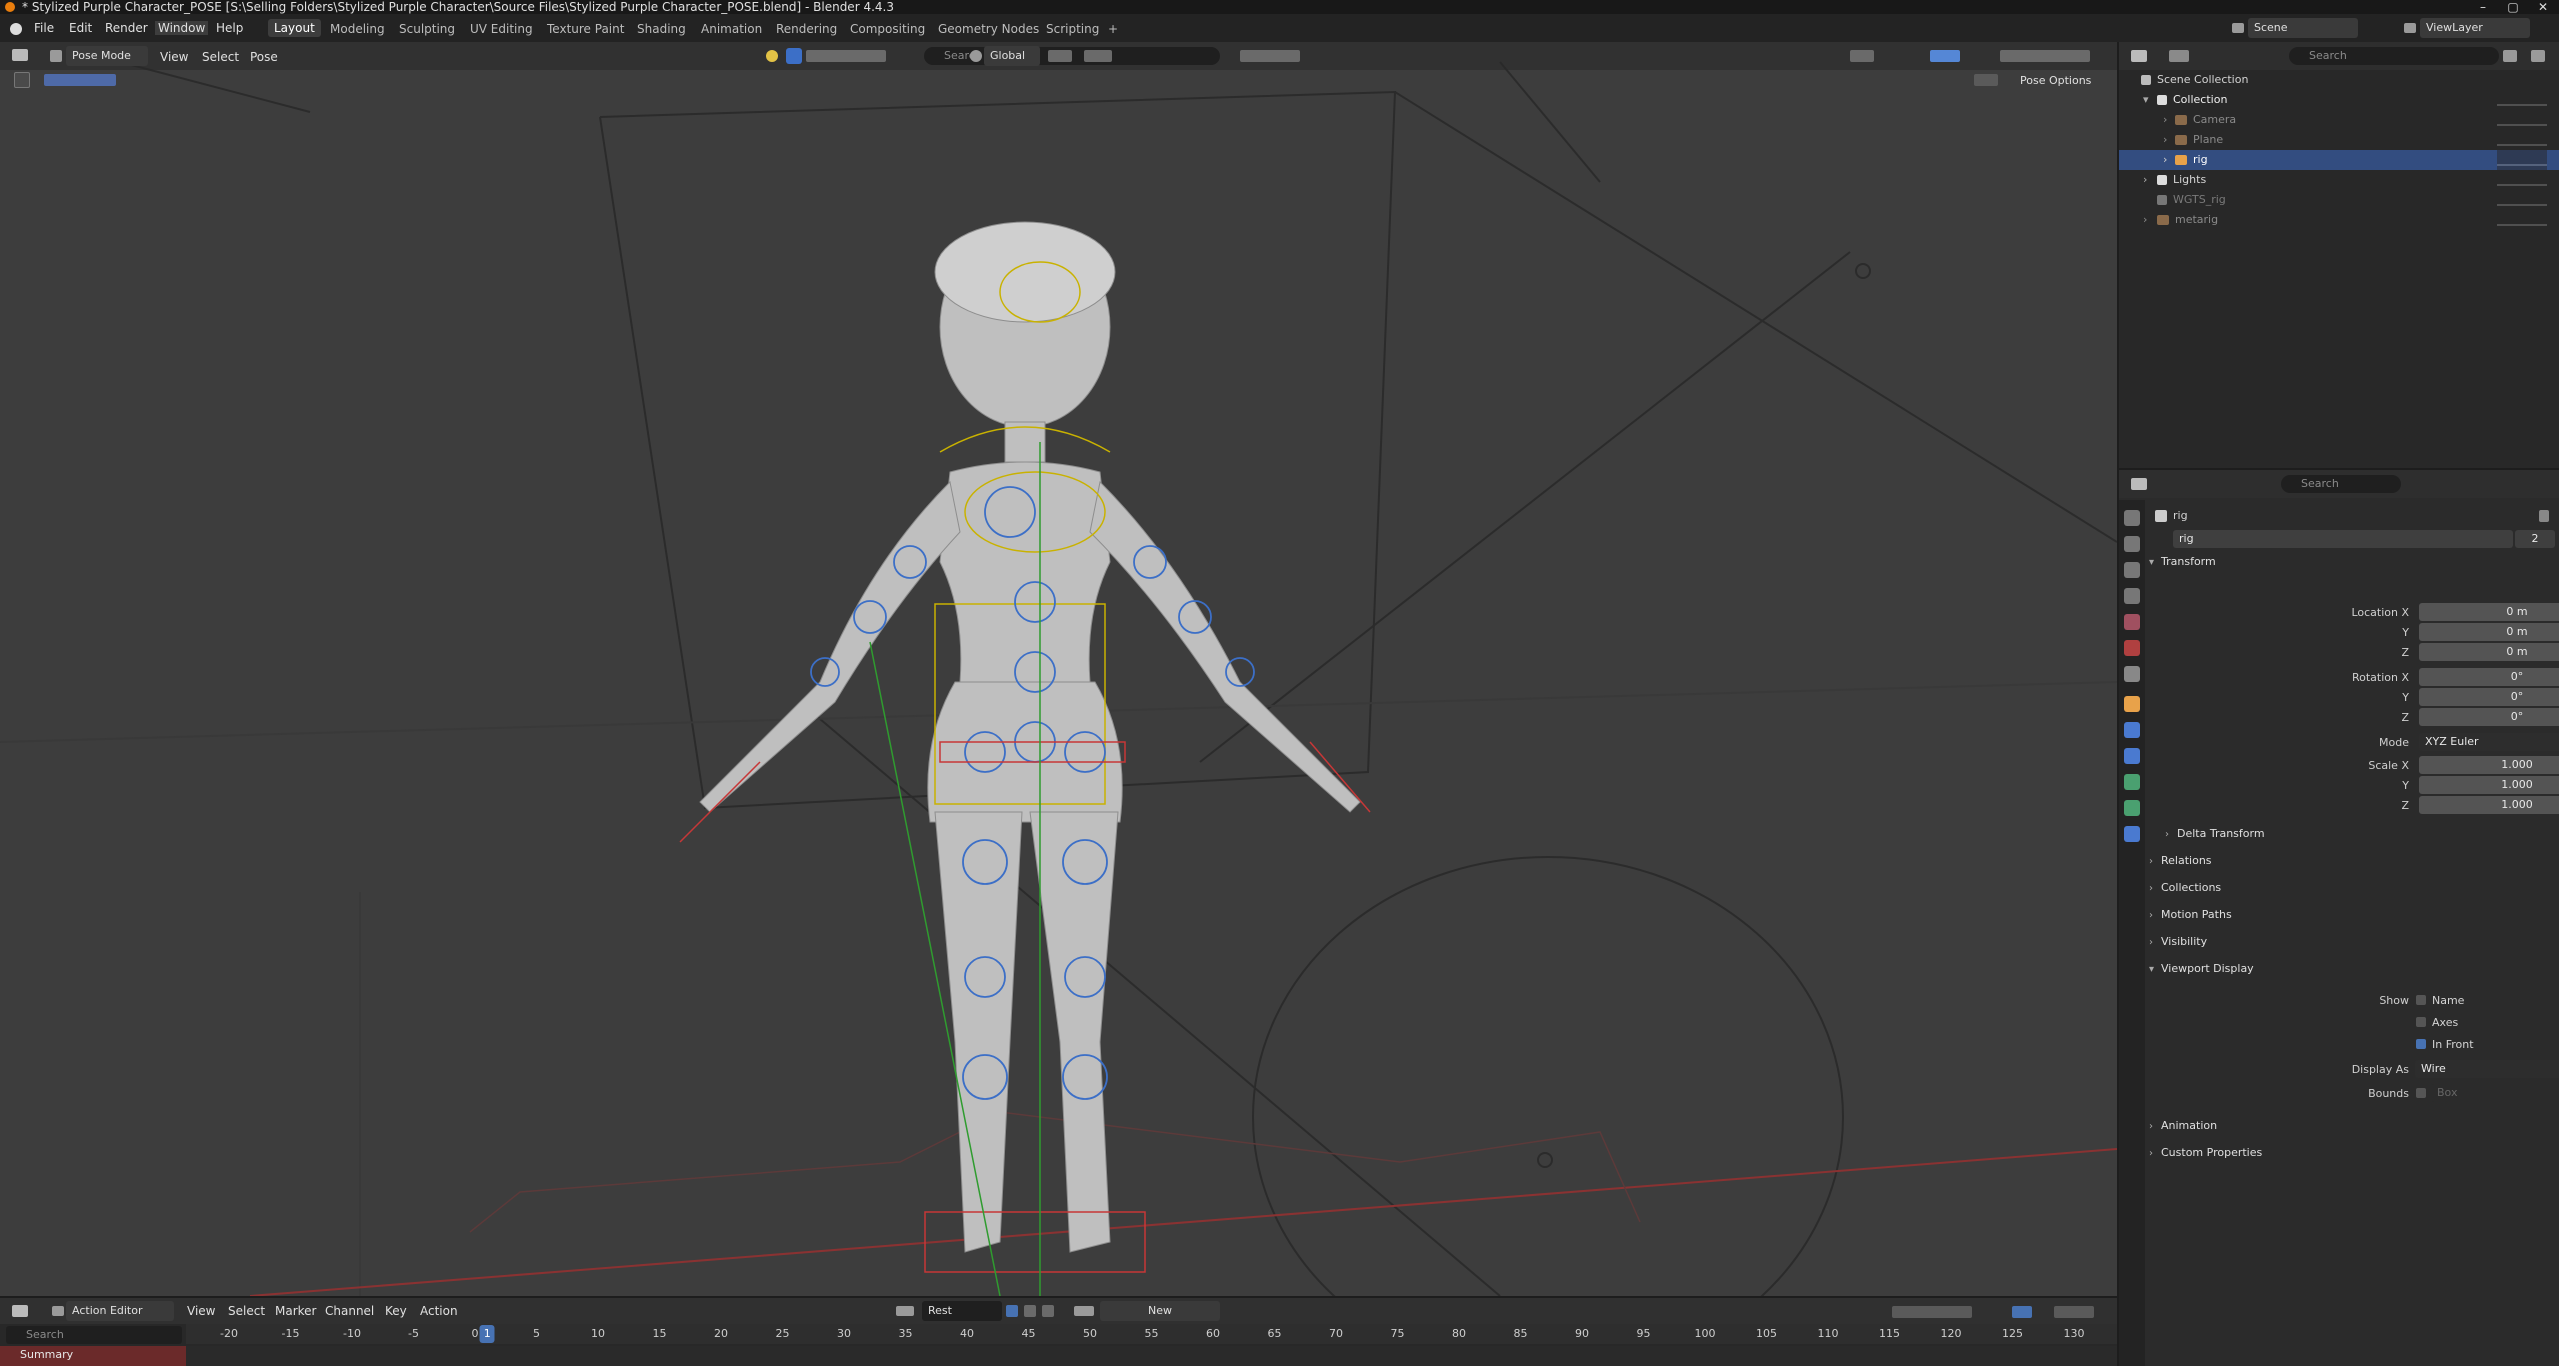  Describe the element at coordinates (2489, 612) in the screenshot. I see `location-x-field: 0 m` at that location.